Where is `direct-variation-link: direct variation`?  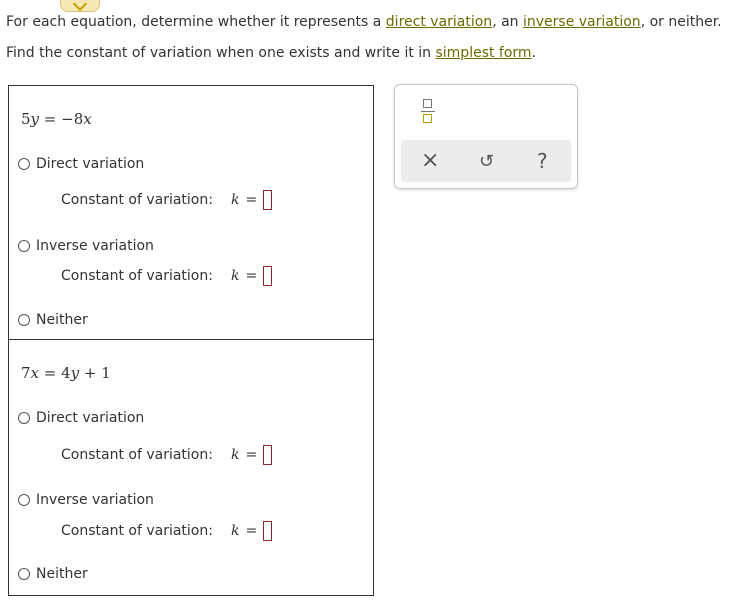 direct-variation-link: direct variation is located at coordinates (439, 22).